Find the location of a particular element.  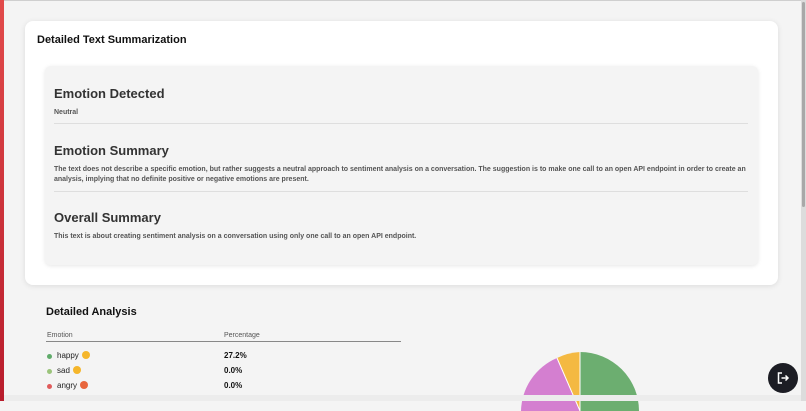

emotion-detected-title: Emotion Detected is located at coordinates (109, 93).